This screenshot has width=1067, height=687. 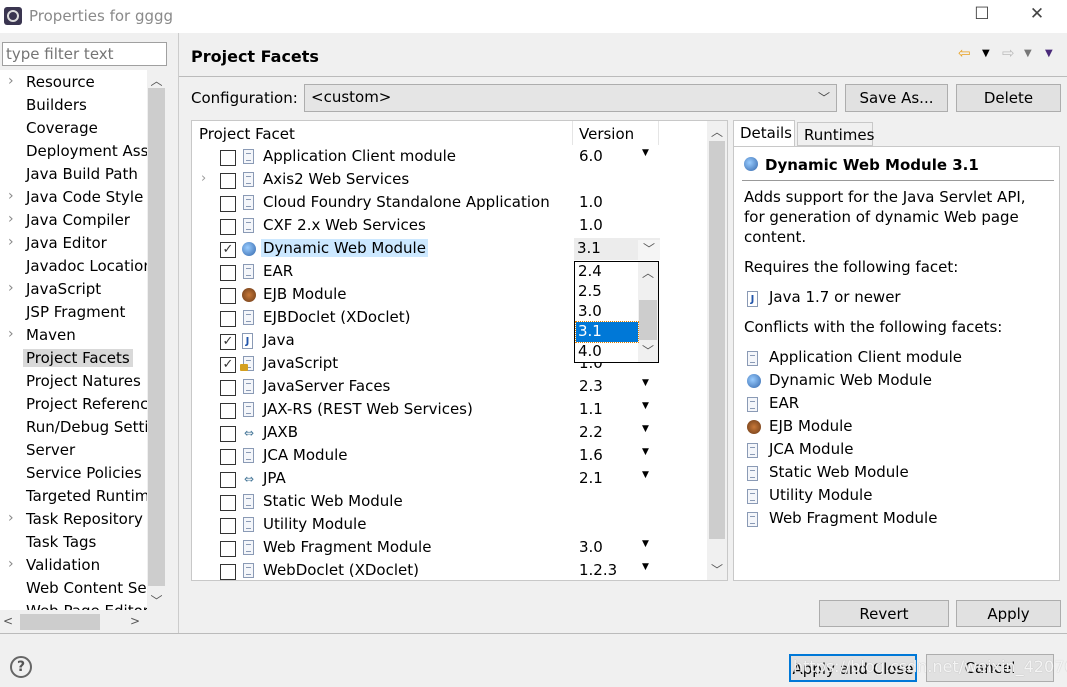 I want to click on table-vertical-scrollbar: ︿ ﹀, so click(x=717, y=350).